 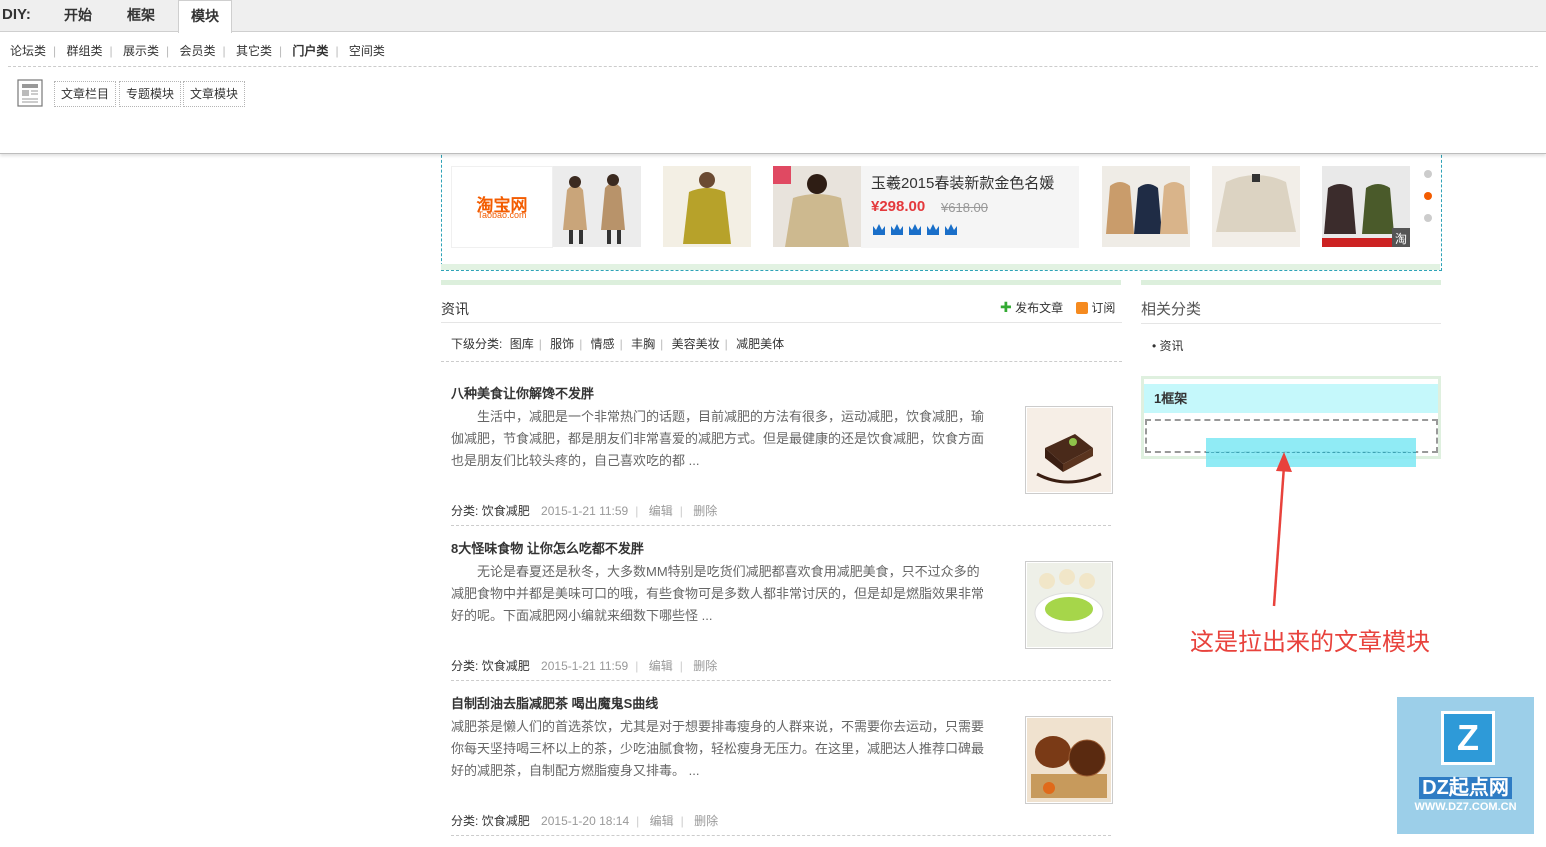 What do you see at coordinates (562, 344) in the screenshot?
I see `subcategory-link: 服饰` at bounding box center [562, 344].